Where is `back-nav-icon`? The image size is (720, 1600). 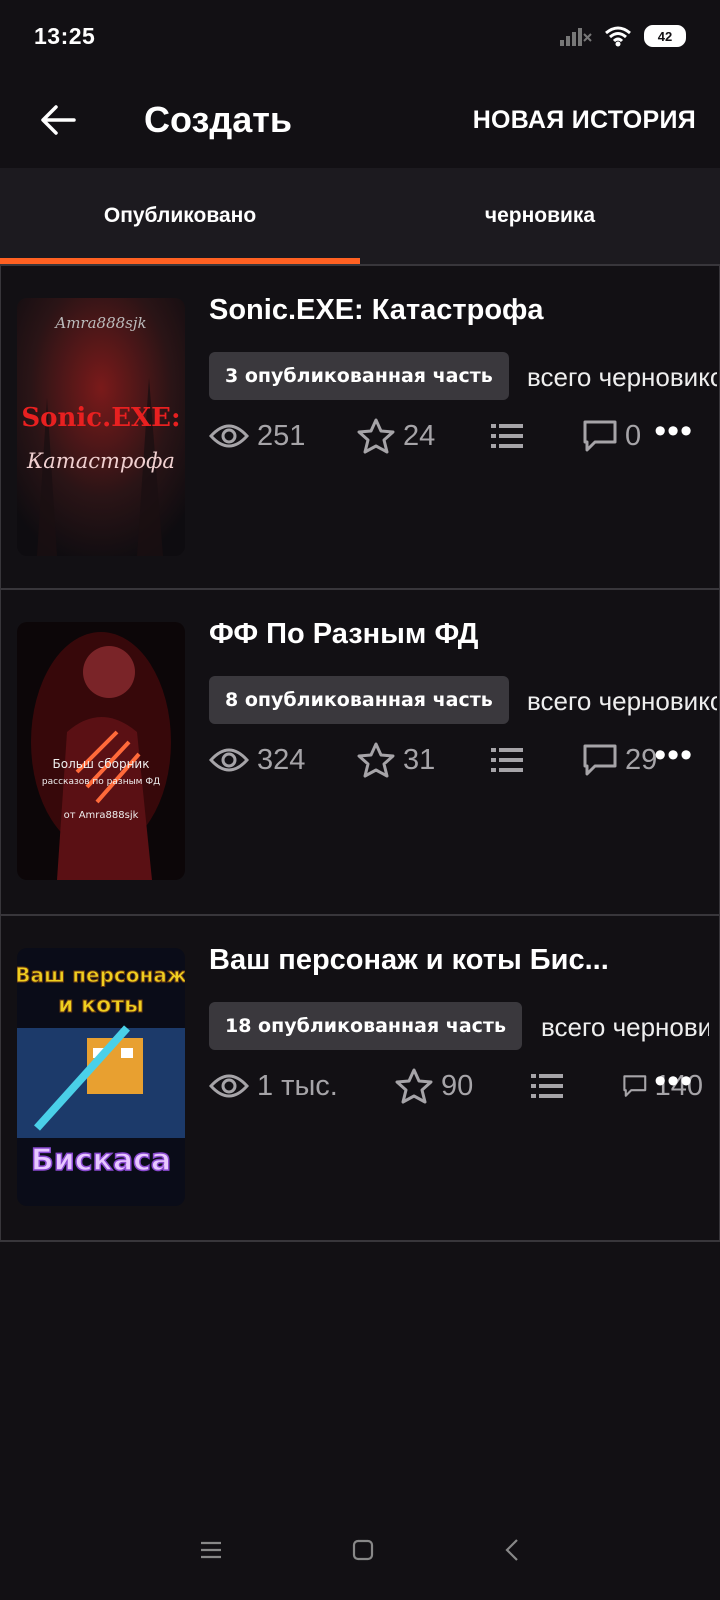
back-nav-icon is located at coordinates (512, 1550).